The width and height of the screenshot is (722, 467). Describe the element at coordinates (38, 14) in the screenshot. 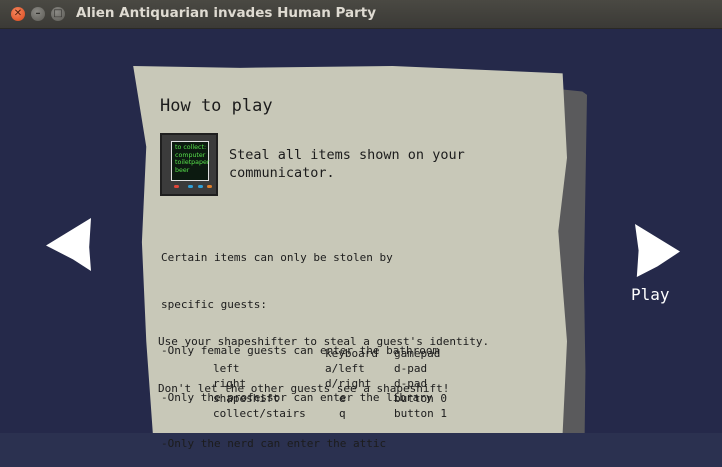

I see `minimize-window-button: –` at that location.